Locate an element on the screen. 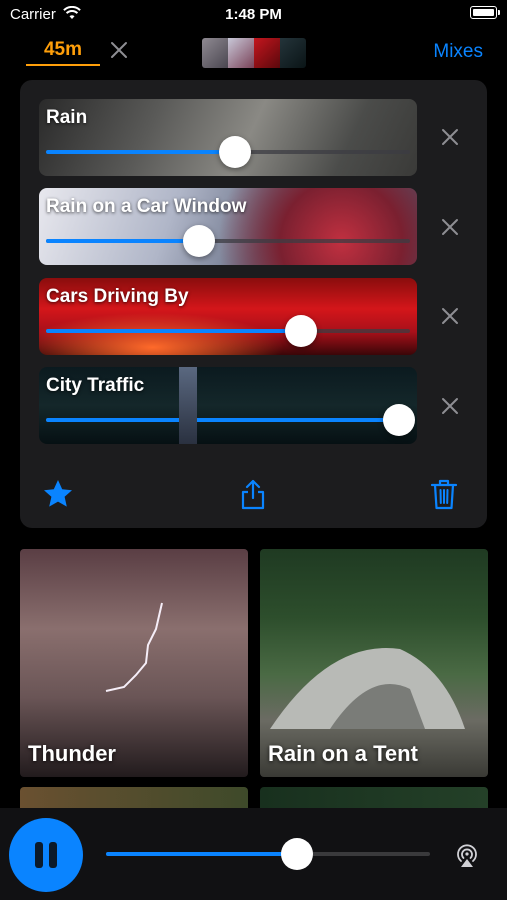 The width and height of the screenshot is (507, 900). battery-icon is located at coordinates (485, 12).